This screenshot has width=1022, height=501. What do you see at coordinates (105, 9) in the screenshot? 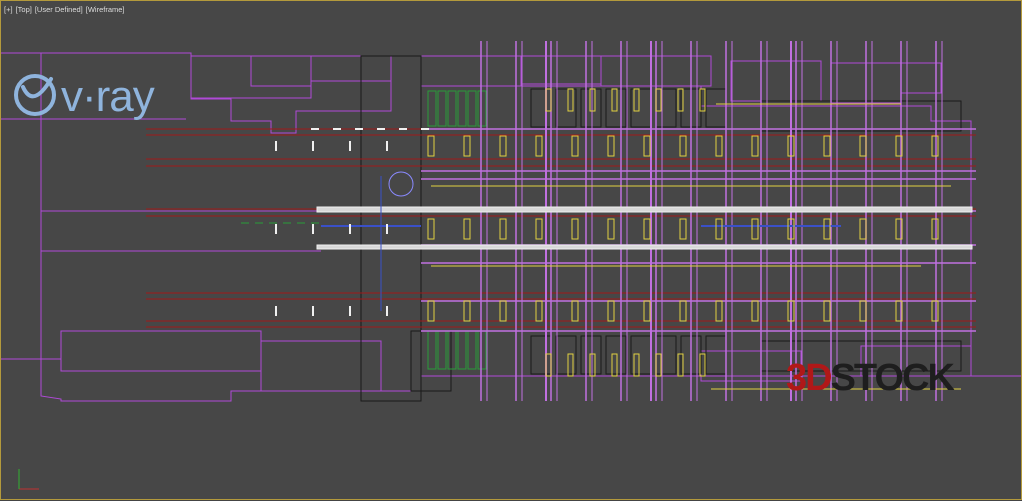
I see `viewport-mode-label: [Wireframe]` at bounding box center [105, 9].